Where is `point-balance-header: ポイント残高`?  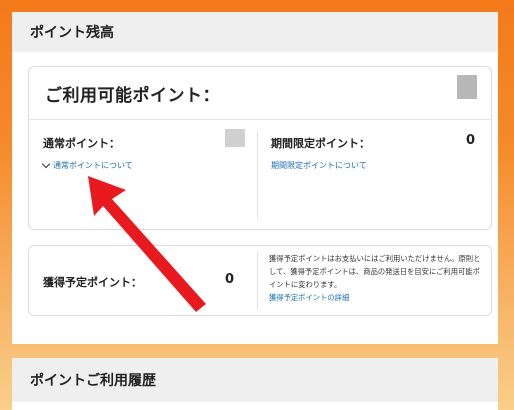
point-balance-header: ポイント残高 is located at coordinates (255, 32).